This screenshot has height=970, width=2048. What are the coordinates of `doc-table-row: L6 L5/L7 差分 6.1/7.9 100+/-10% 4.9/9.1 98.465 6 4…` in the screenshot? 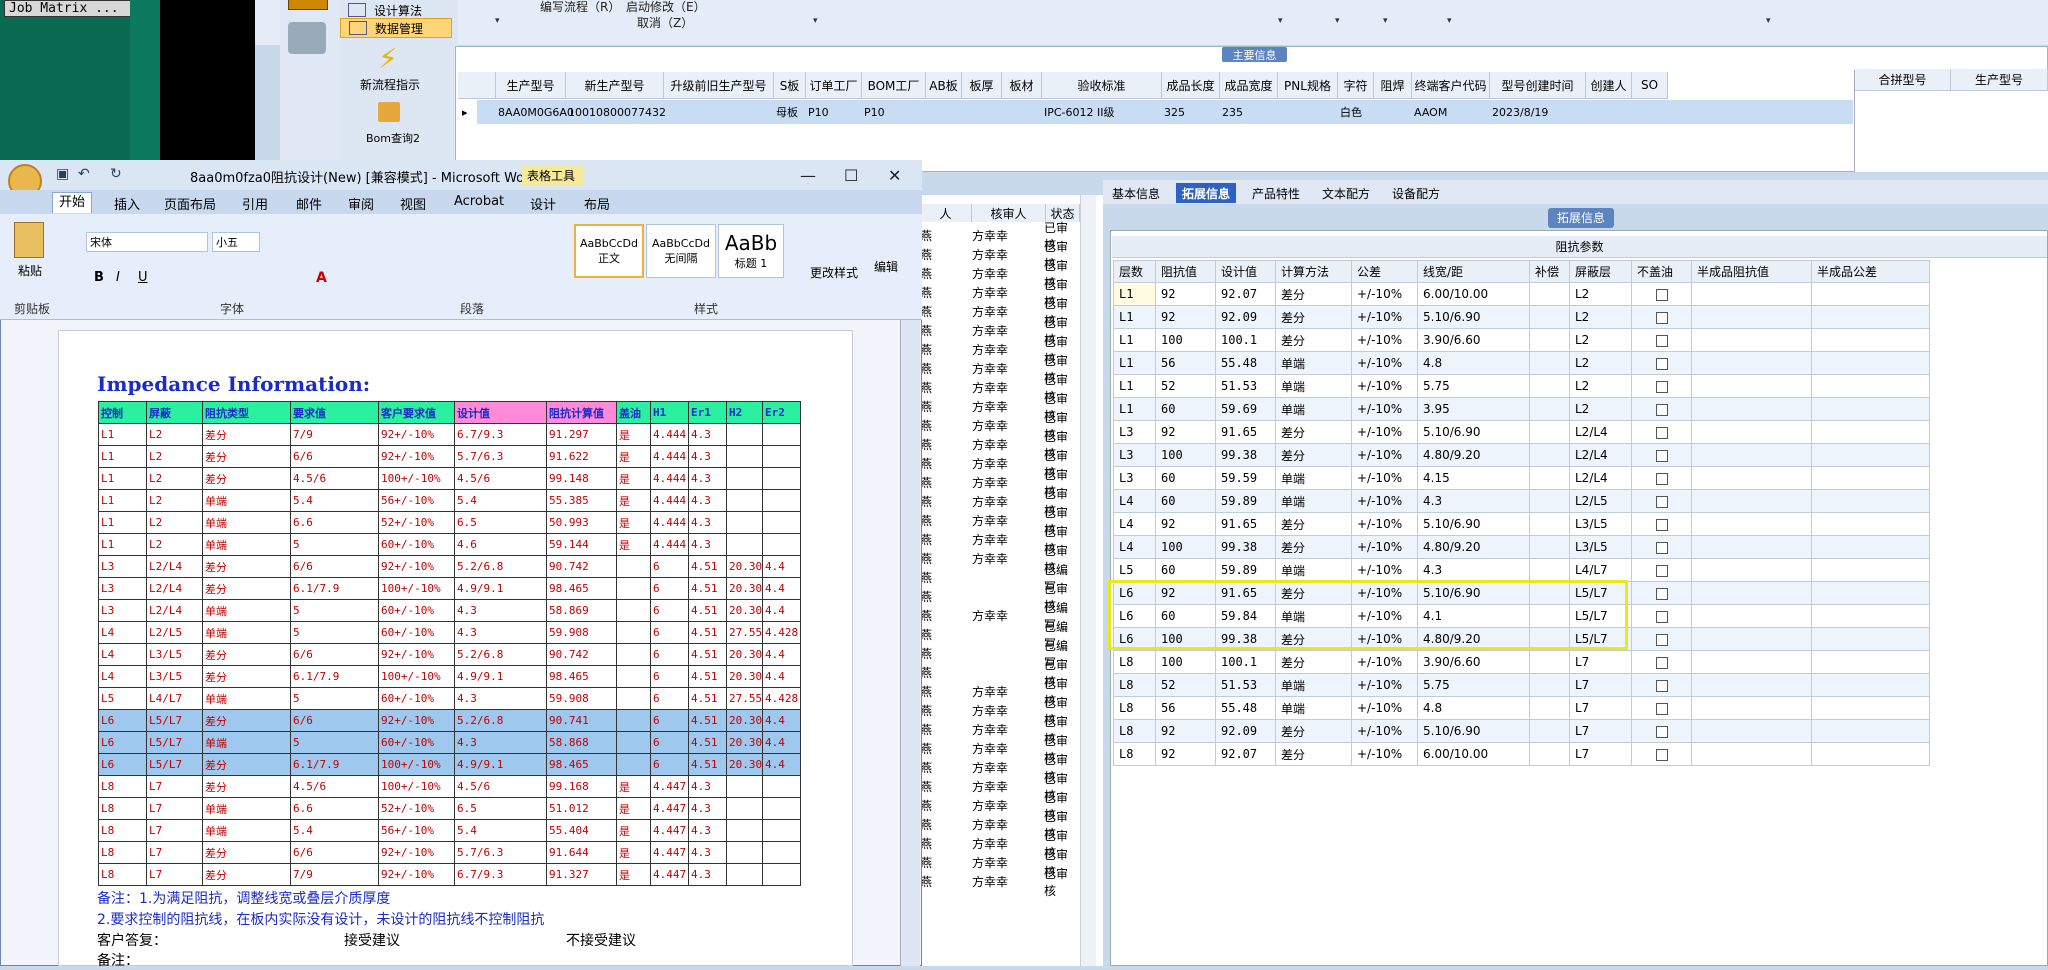 It's located at (449, 764).